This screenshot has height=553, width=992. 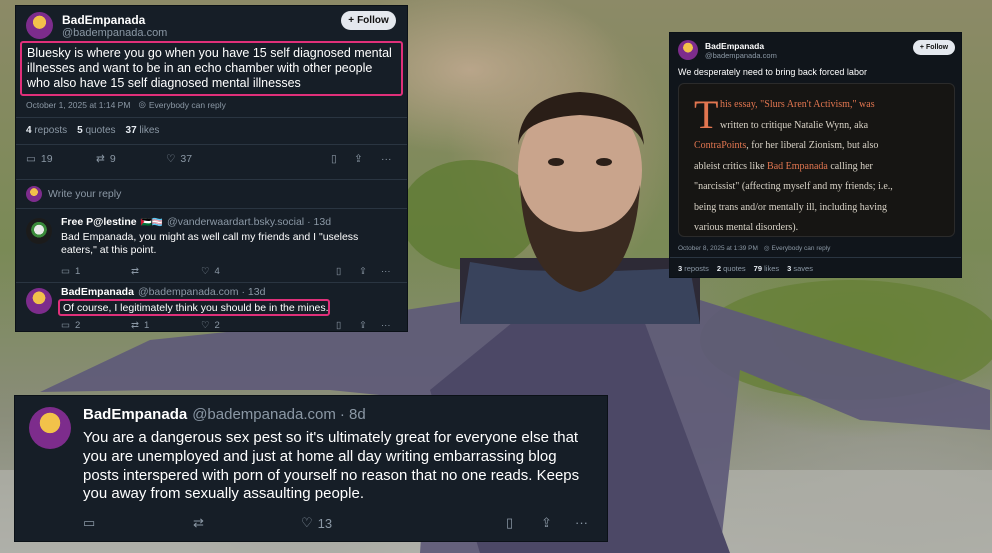 I want to click on user-handle: @vanderwaardart.bsky.social, so click(x=235, y=222).